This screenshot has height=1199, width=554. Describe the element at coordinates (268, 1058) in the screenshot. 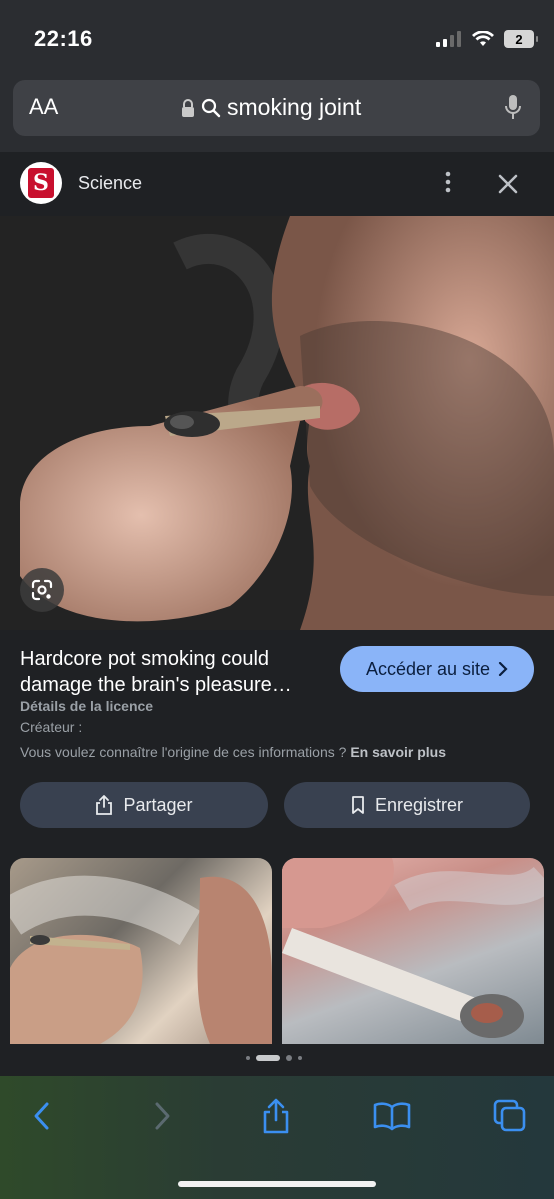

I see `carousel-dot-active` at that location.